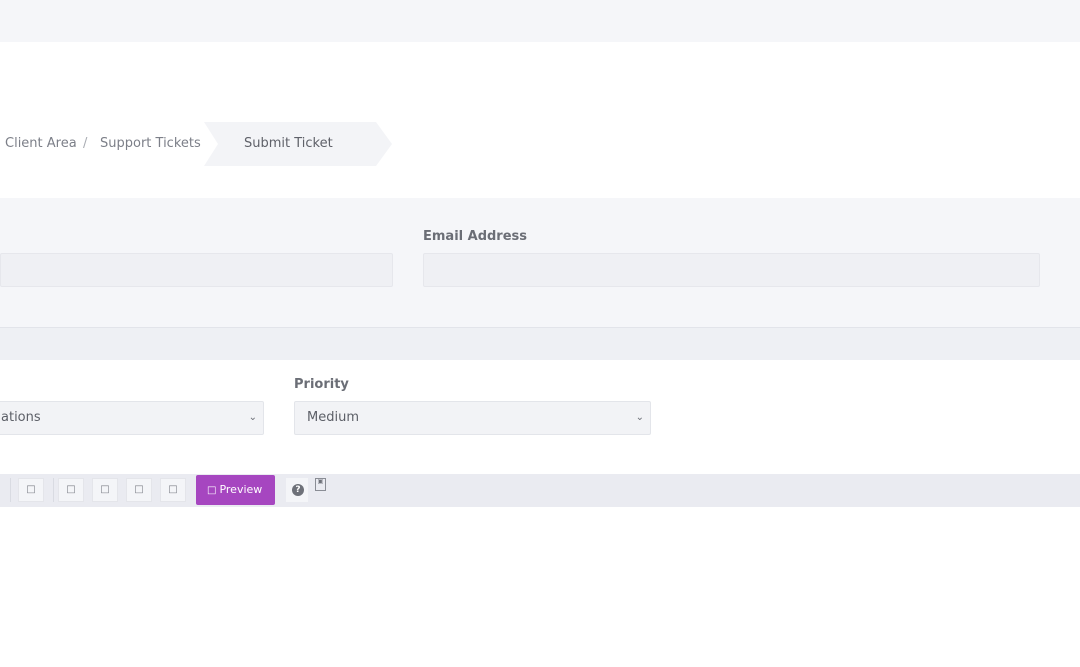 The height and width of the screenshot is (667, 1080). I want to click on preview-button: □ Preview, so click(235, 490).